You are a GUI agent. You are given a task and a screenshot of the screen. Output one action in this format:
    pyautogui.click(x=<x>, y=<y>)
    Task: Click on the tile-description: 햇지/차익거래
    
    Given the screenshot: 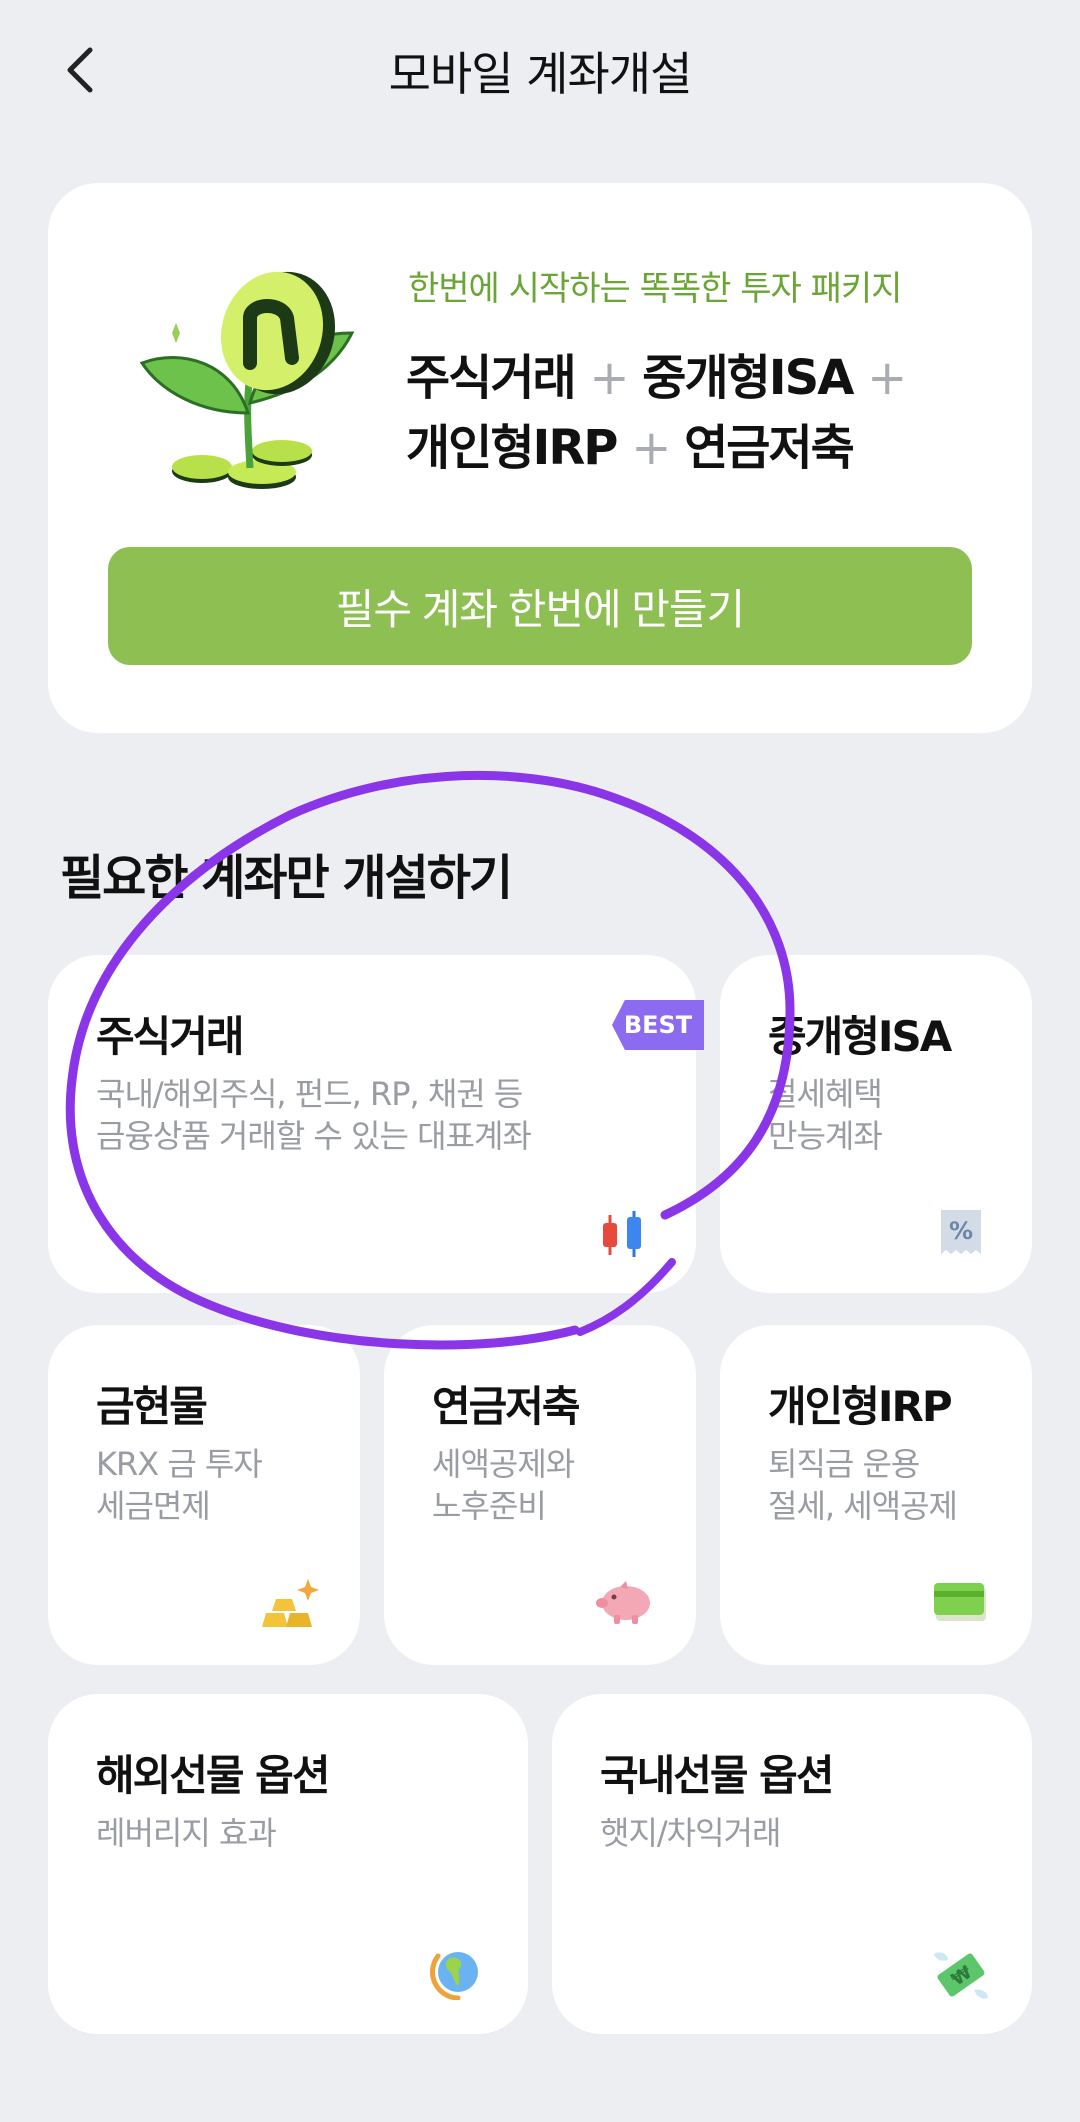 What is the action you would take?
    pyautogui.click(x=690, y=1833)
    